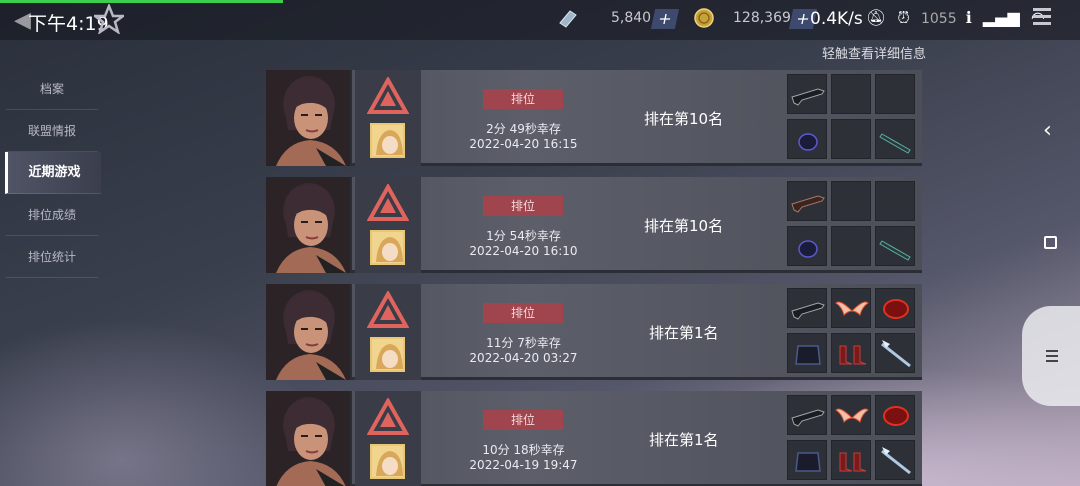 Image resolution: width=1080 pixels, height=486 pixels. What do you see at coordinates (604, 438) in the screenshot?
I see `game-info: 排位 10分 18秒幸存 2022-04-19 19:47` at bounding box center [604, 438].